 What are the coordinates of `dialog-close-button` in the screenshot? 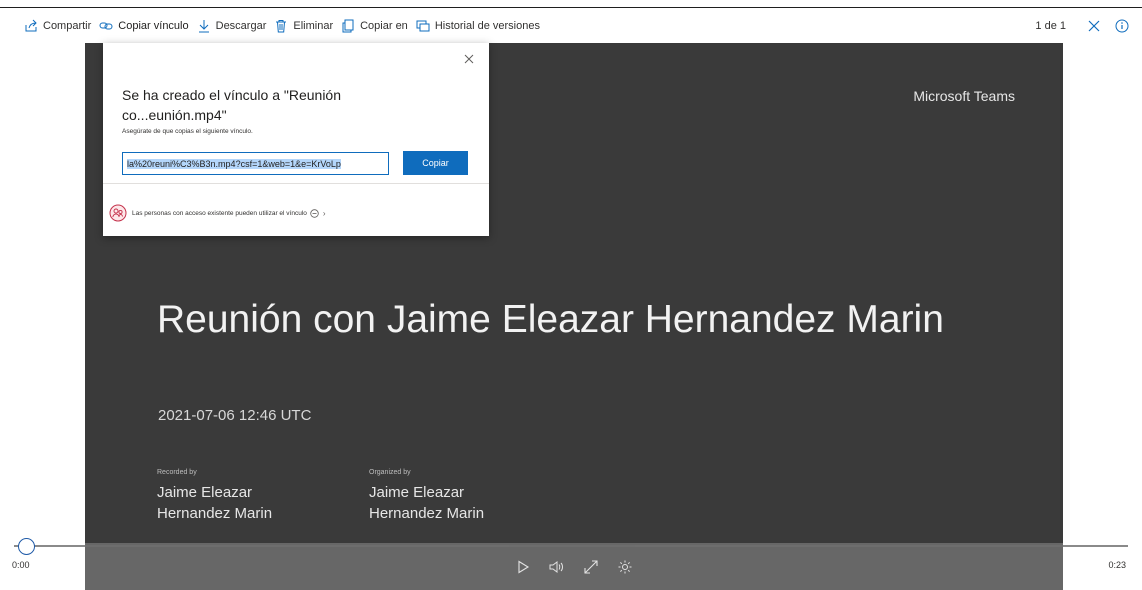 It's located at (469, 59).